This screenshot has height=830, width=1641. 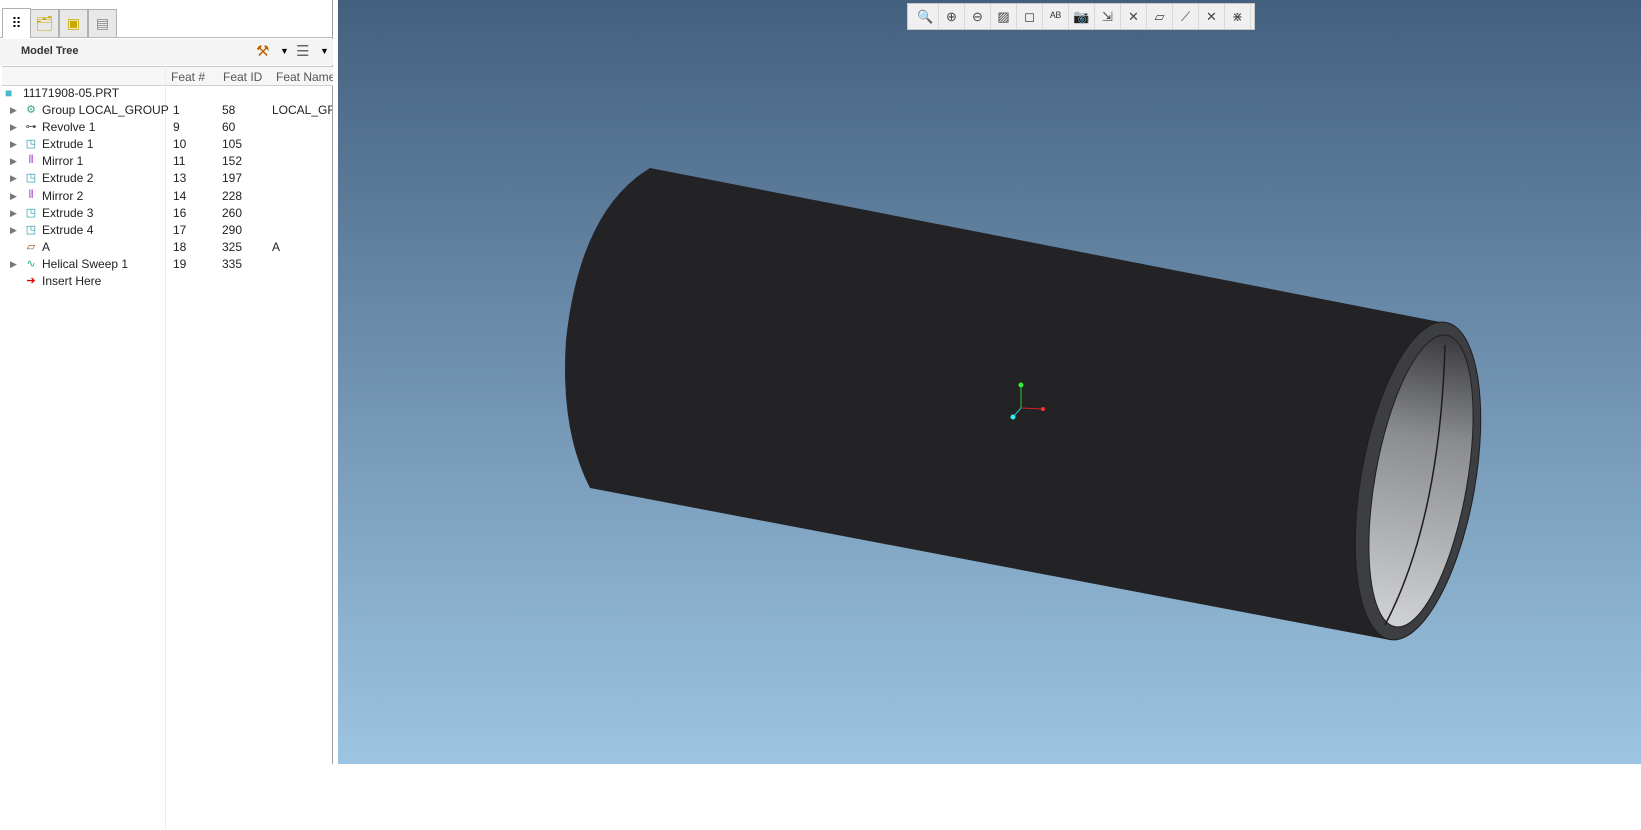 I want to click on tree-item: ▶ ◳ Extrude 1 10 105, so click(x=166, y=144).